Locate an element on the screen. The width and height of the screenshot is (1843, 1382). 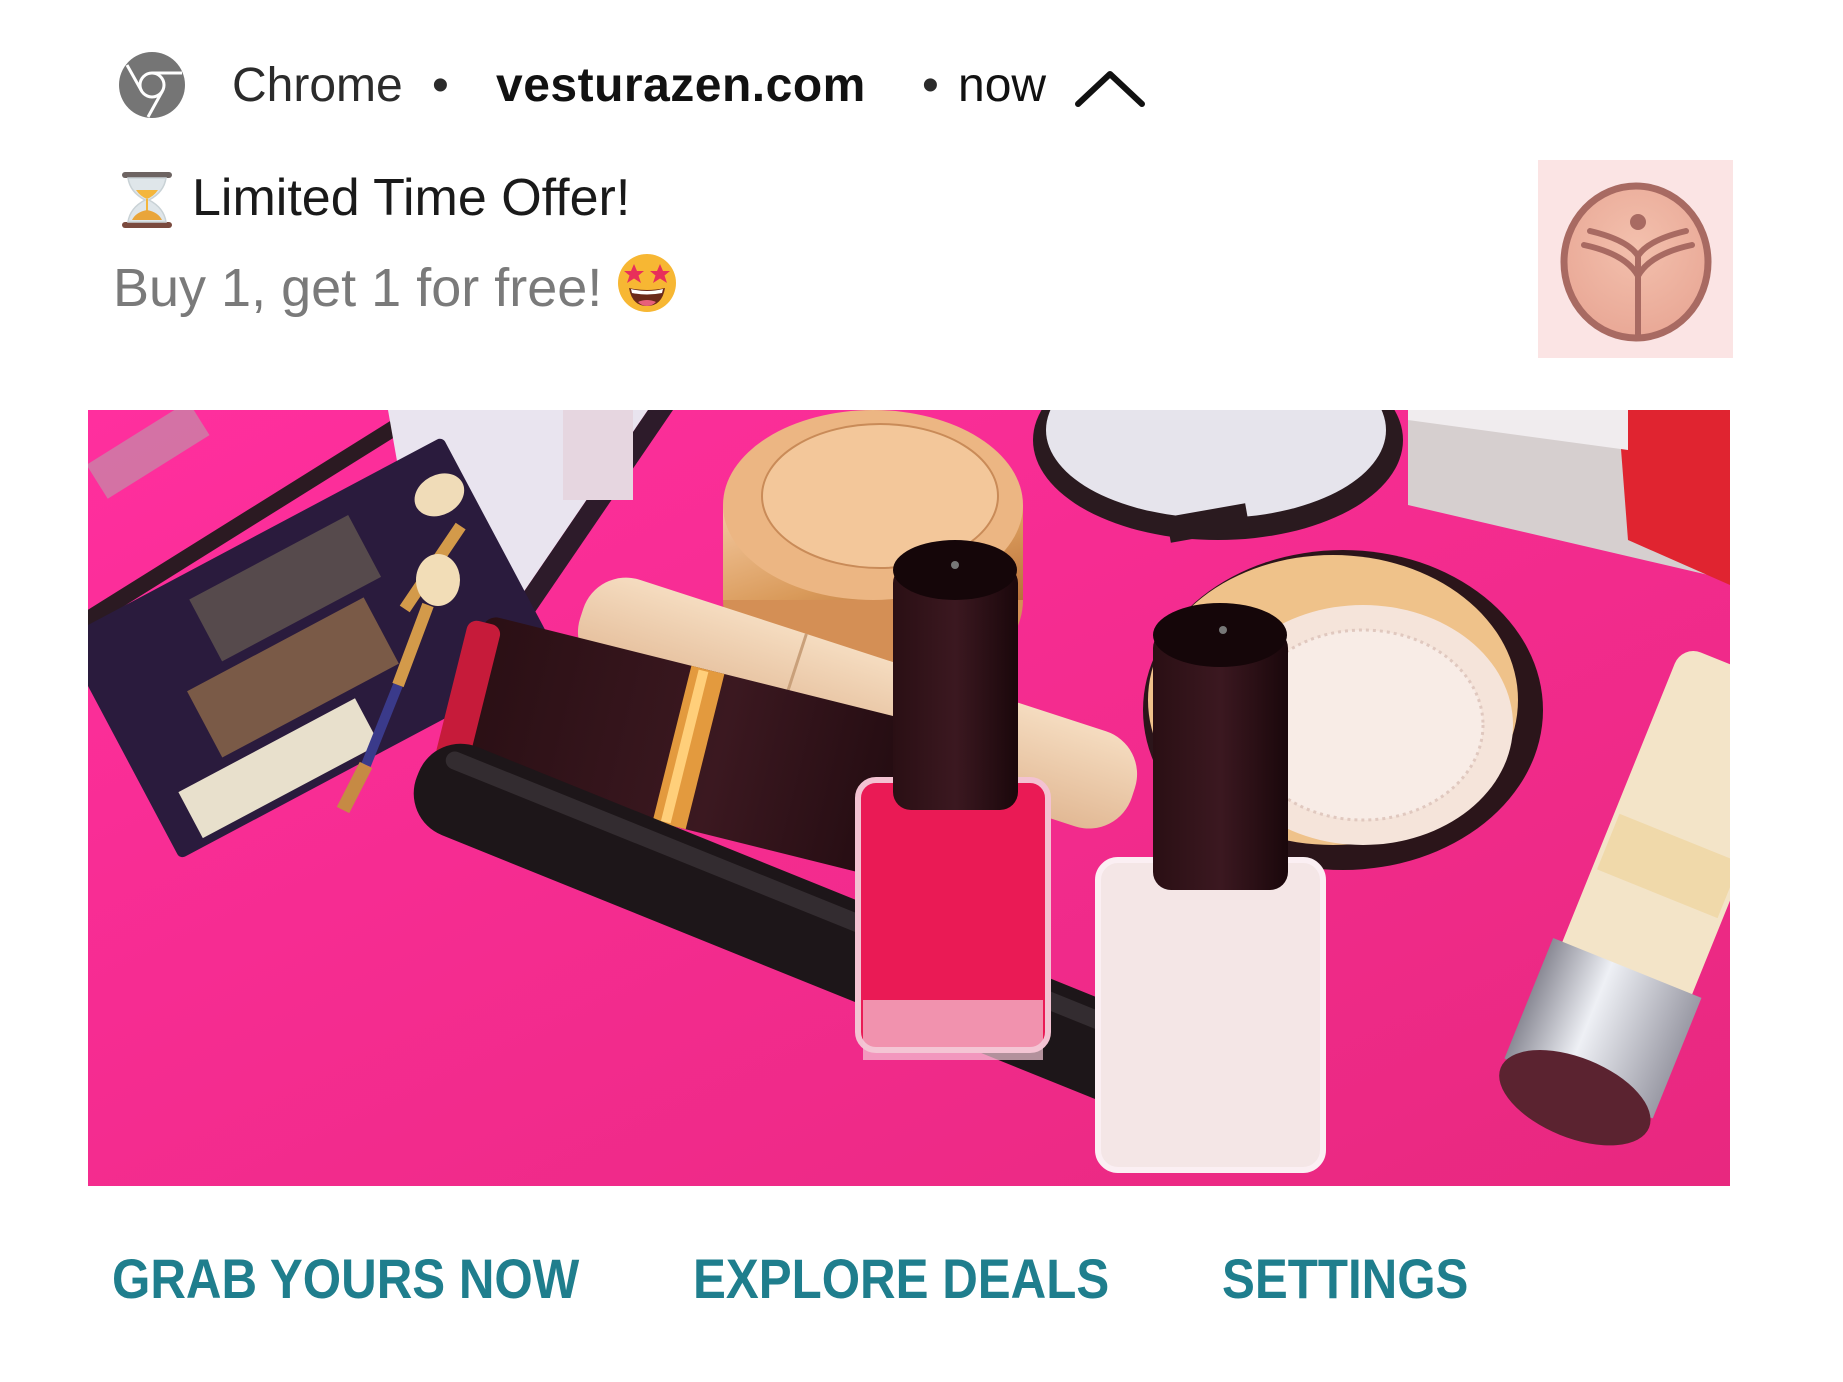
hourglass-icon is located at coordinates (147, 200).